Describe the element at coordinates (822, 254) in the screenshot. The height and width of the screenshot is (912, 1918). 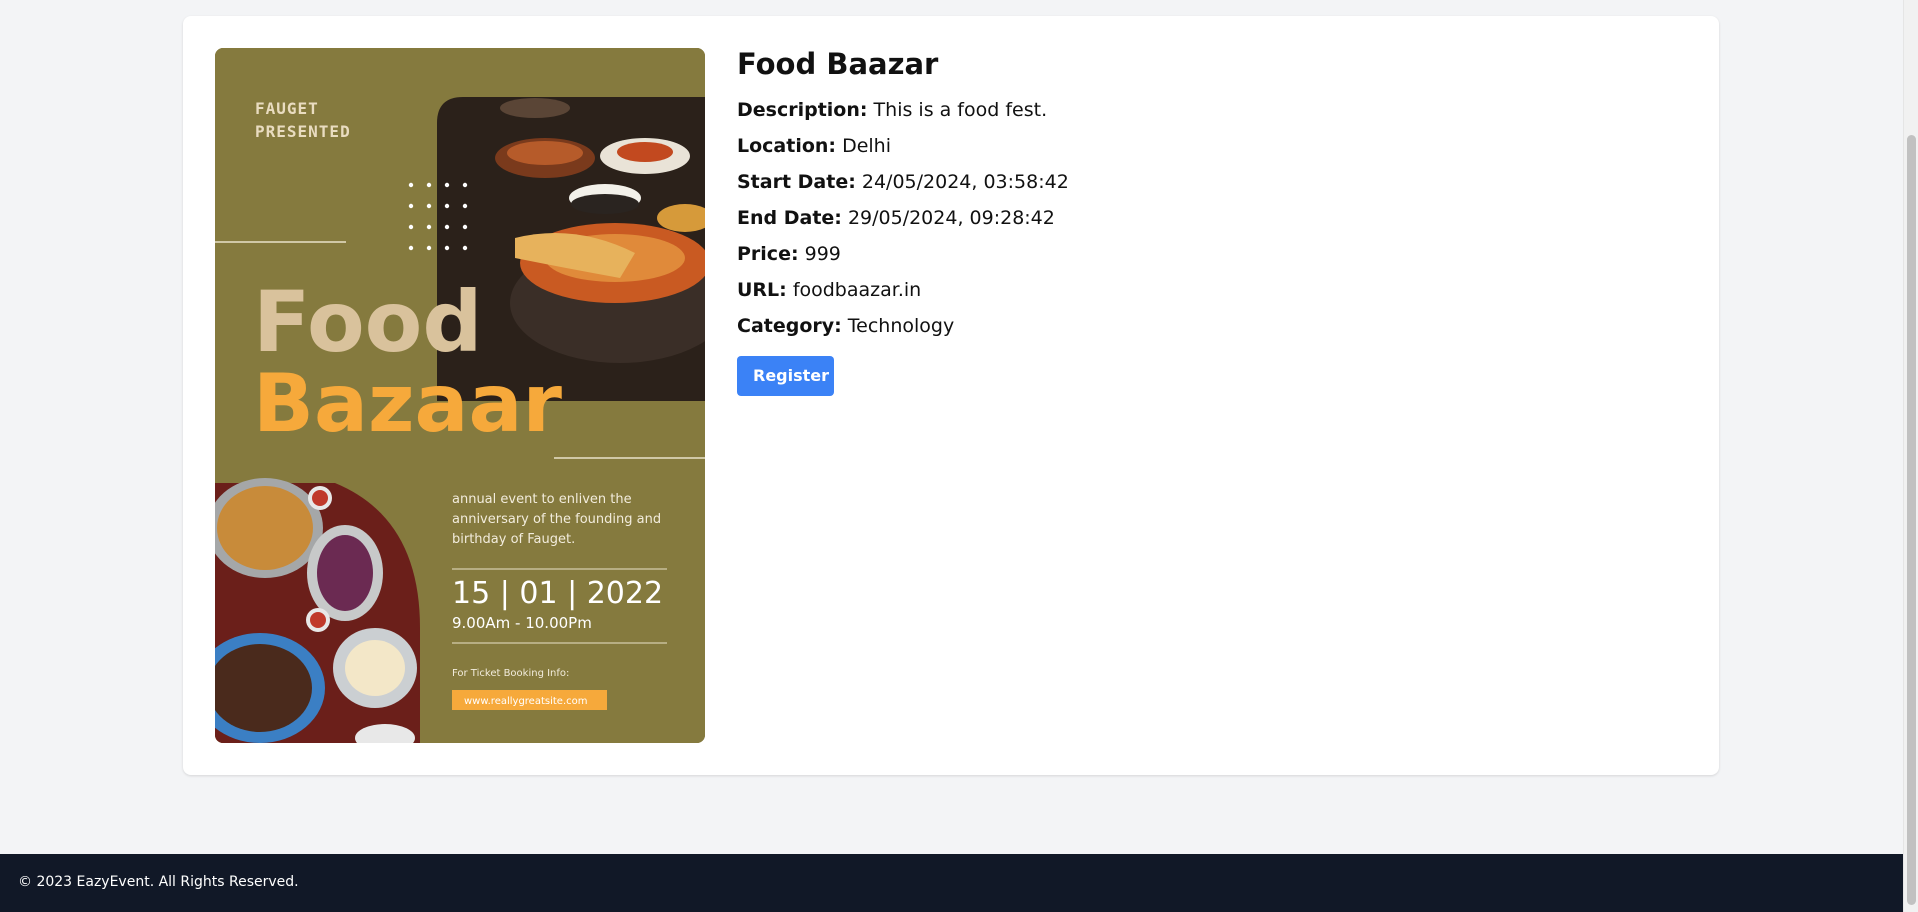
I see `price-value: 999` at that location.